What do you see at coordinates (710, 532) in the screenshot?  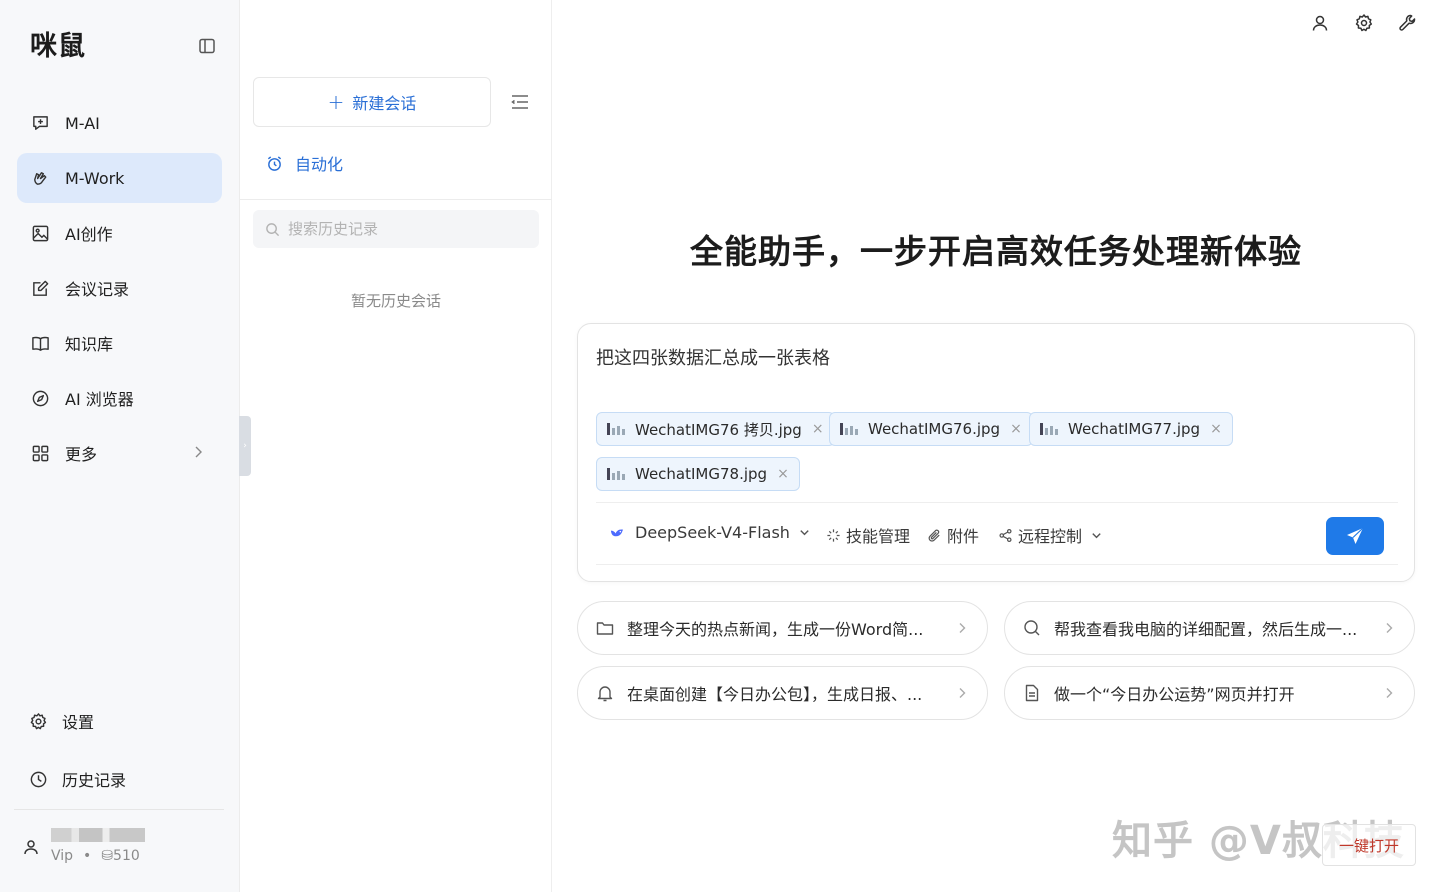 I see `model-selector: DeepSeek-V4-Flash` at bounding box center [710, 532].